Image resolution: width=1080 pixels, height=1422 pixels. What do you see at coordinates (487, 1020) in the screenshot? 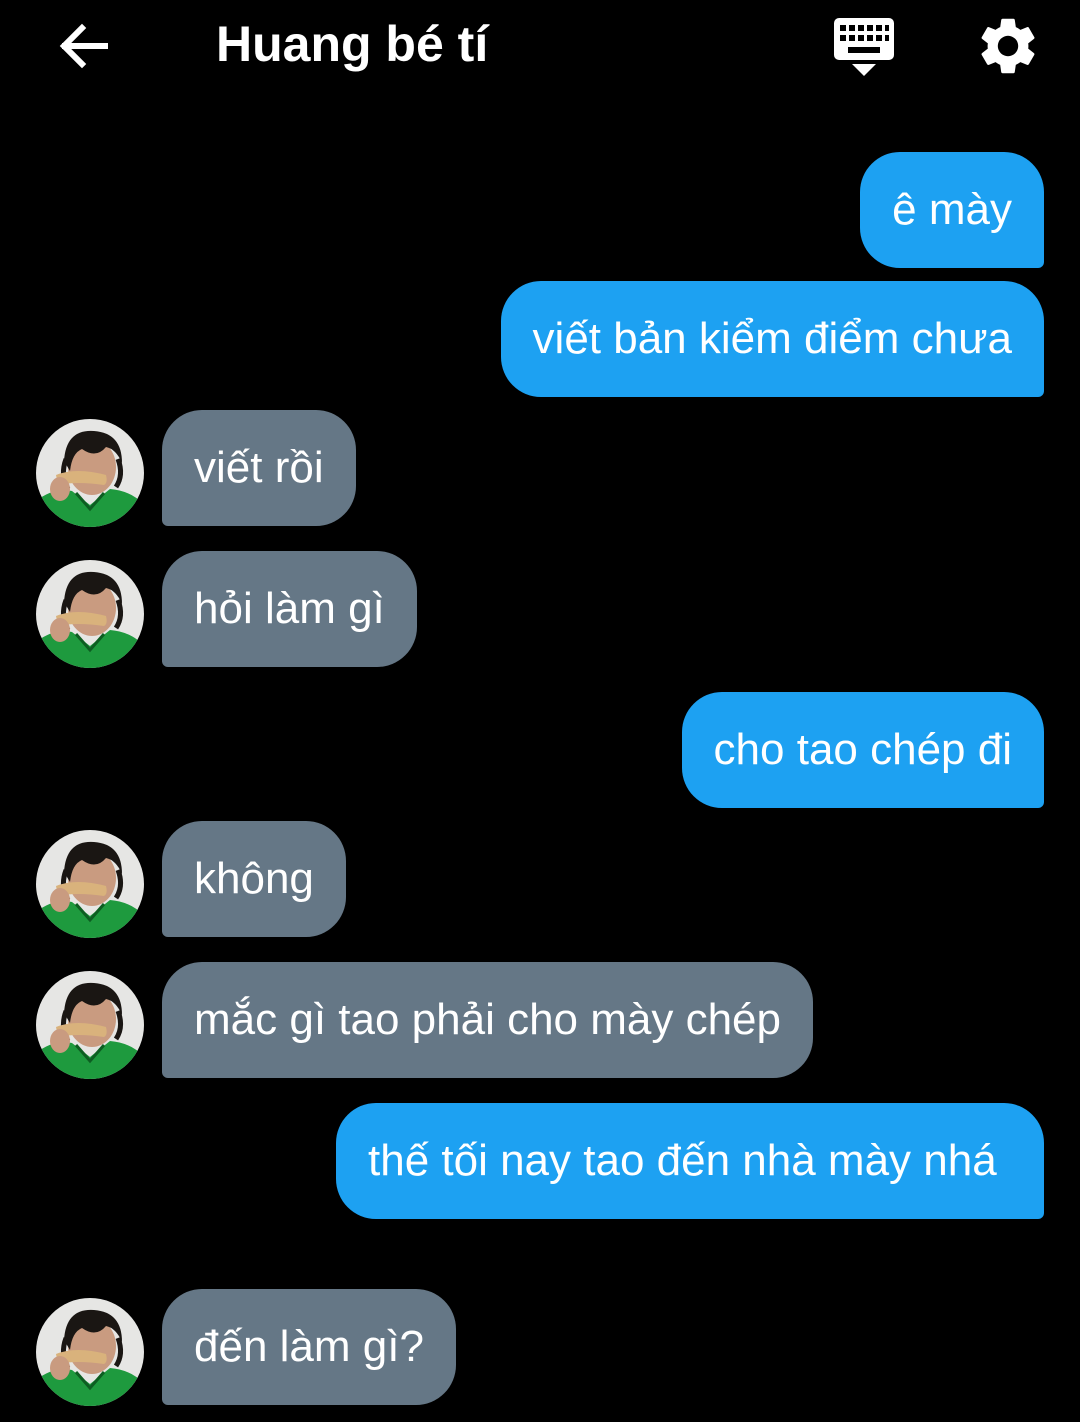
I see `incoming-message: mắc gì tao phải cho mày chép` at bounding box center [487, 1020].